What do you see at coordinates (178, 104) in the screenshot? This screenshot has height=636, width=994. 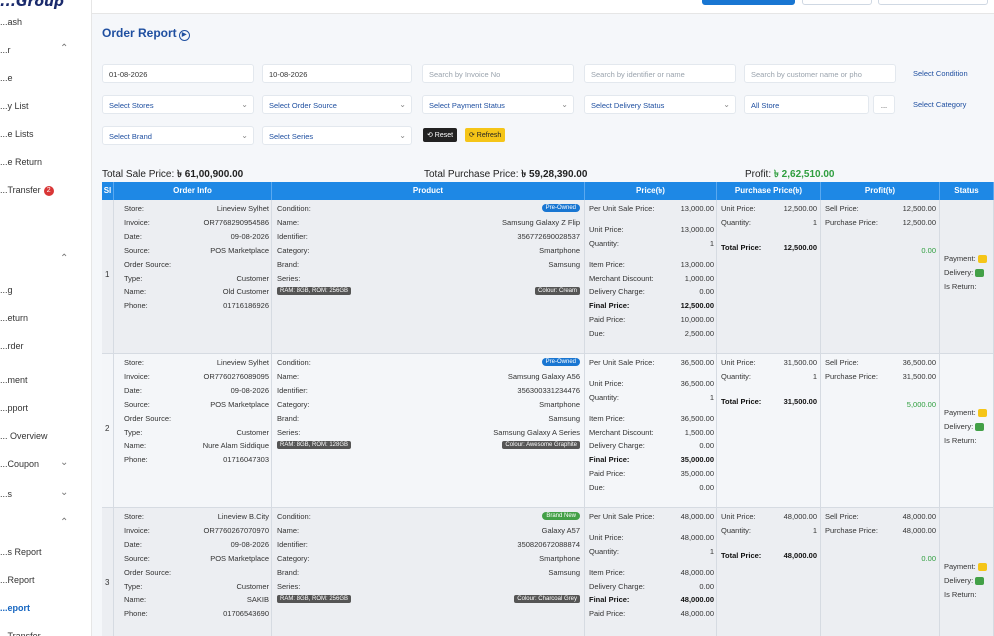 I see `stores-select: Select Stores ⌄` at bounding box center [178, 104].